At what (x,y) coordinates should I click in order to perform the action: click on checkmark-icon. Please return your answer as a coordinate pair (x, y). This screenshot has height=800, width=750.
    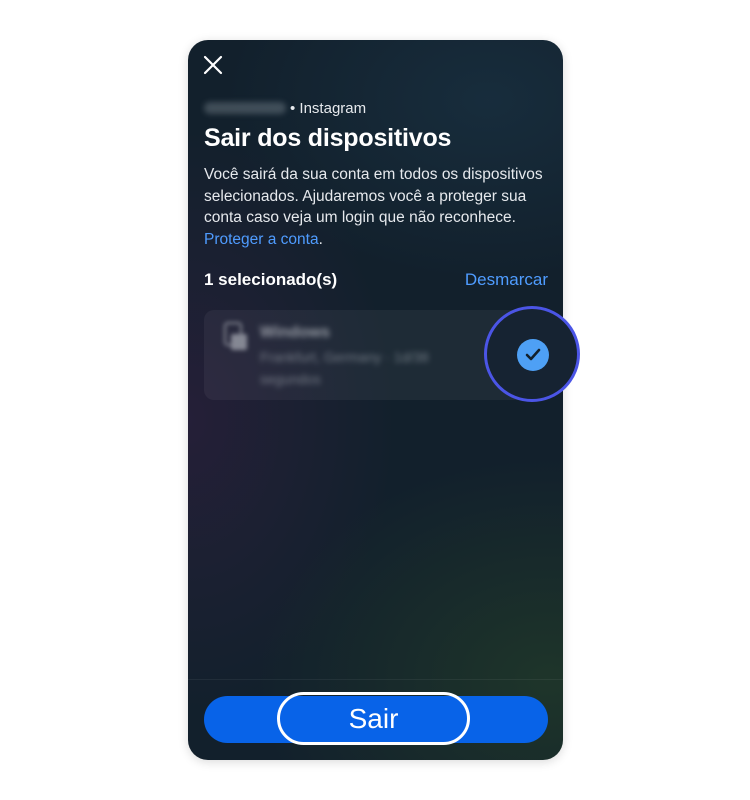
    Looking at the image, I should click on (533, 354).